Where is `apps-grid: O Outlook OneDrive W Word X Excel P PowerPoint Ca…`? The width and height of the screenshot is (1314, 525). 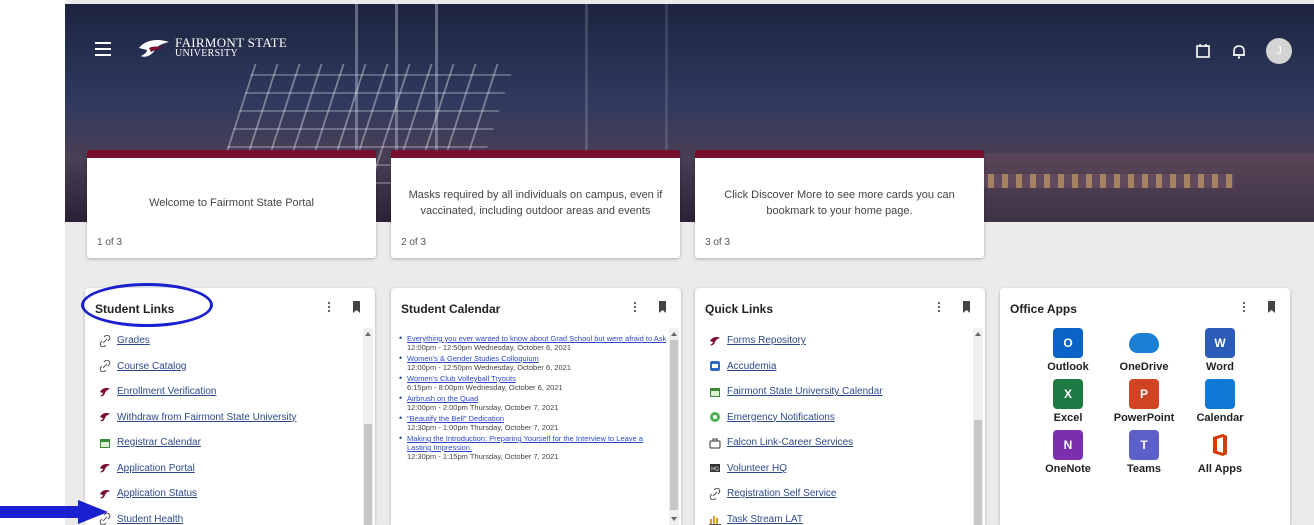
apps-grid: O Outlook OneDrive W Word X Excel P PowerPoint Ca… is located at coordinates (1155, 401).